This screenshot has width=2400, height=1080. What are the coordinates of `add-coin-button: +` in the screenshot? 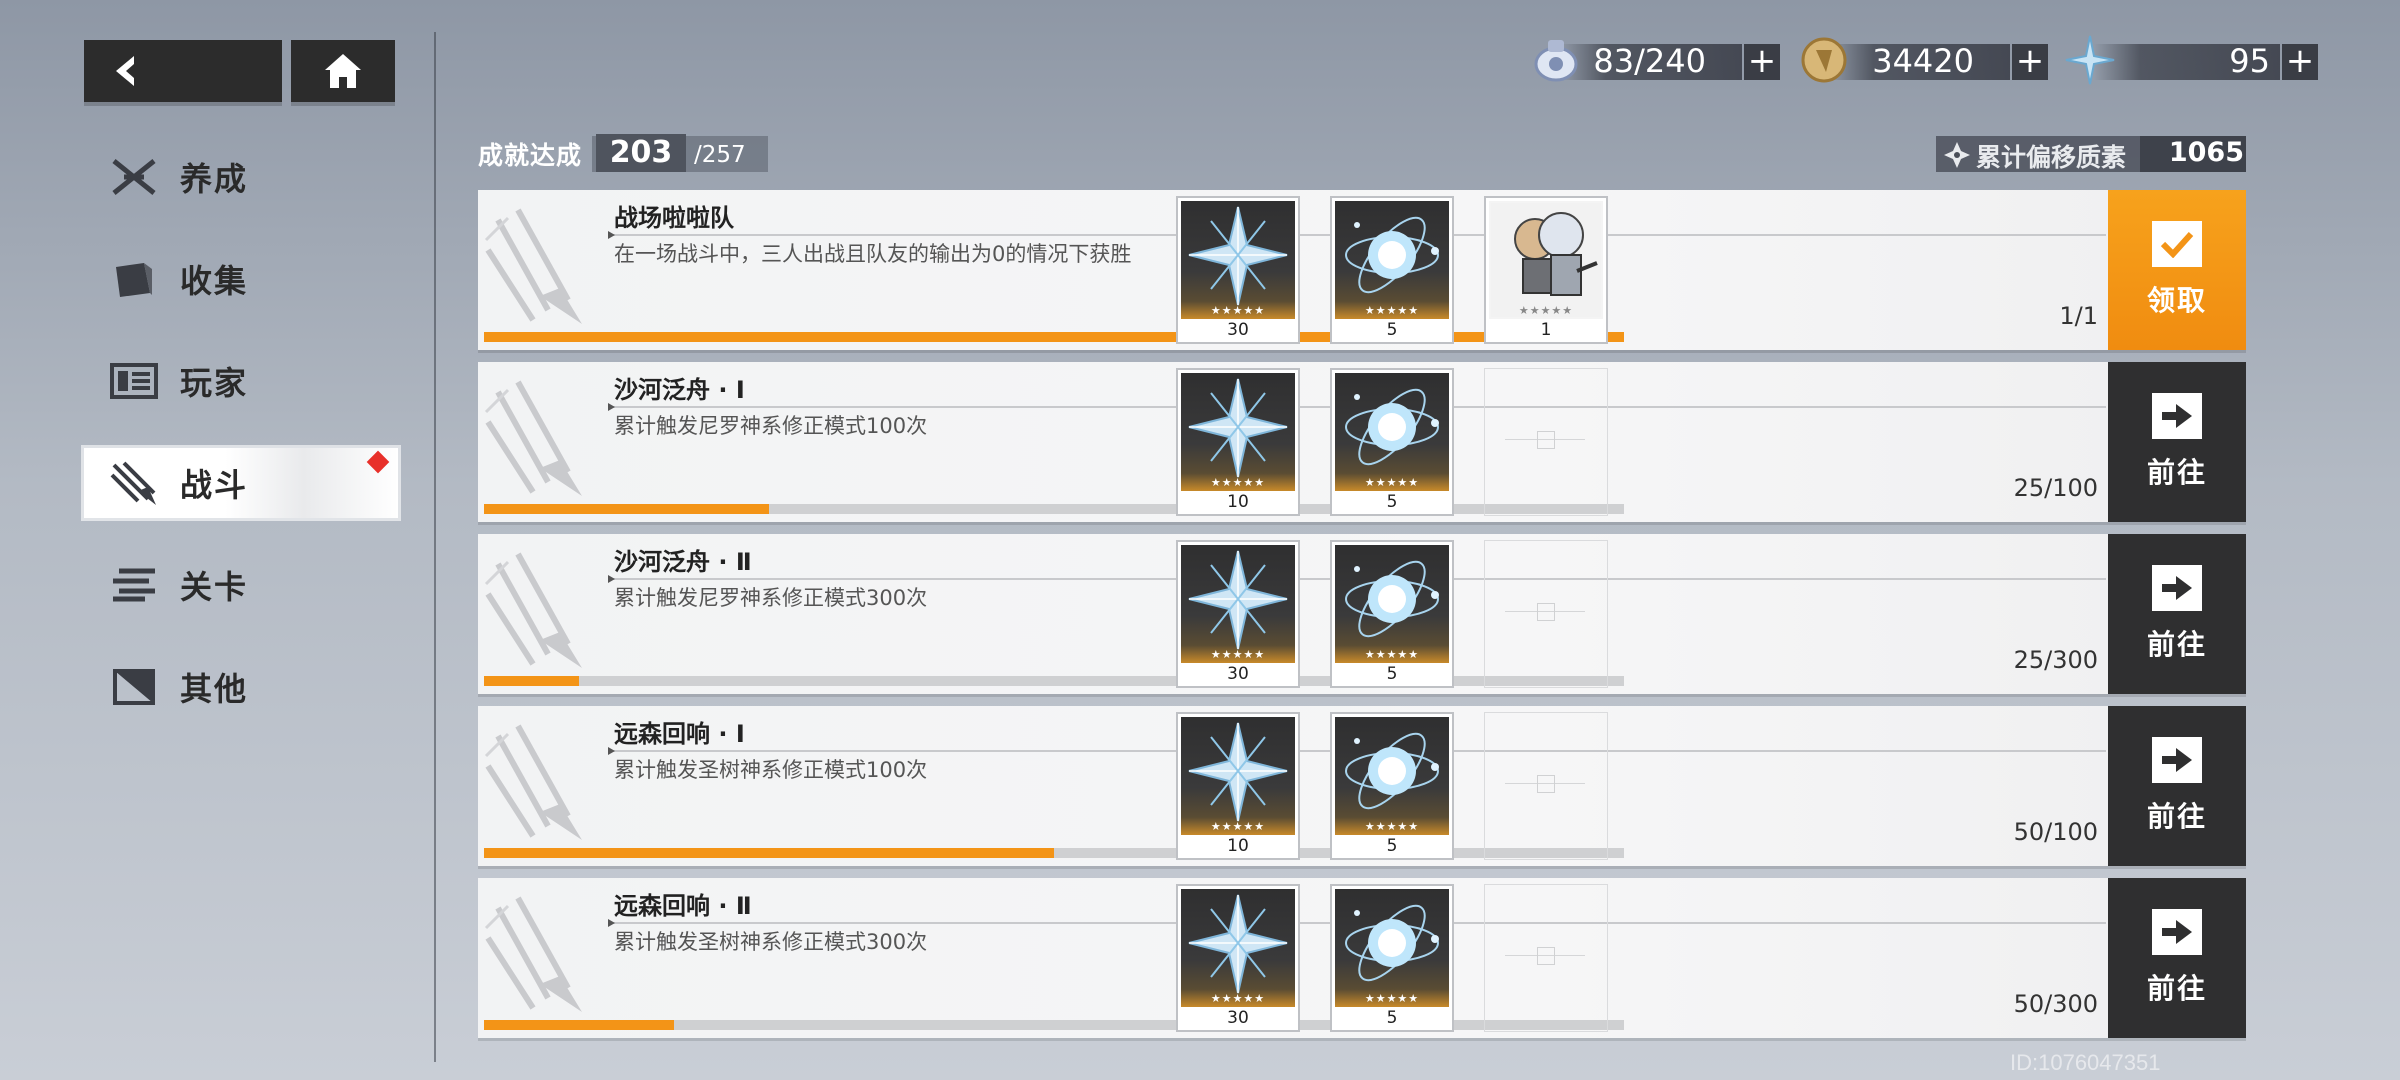 It's located at (2030, 62).